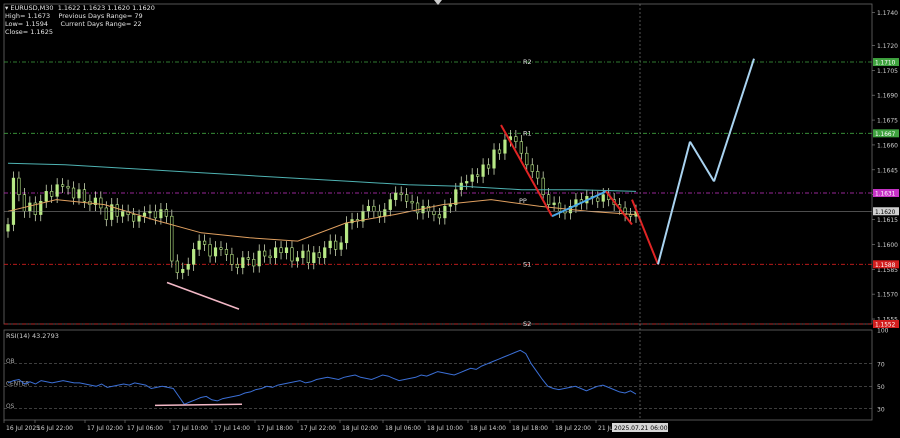 This screenshot has width=900, height=438. I want to click on time-axis-label: 16 Jul 22:00, so click(55, 428).